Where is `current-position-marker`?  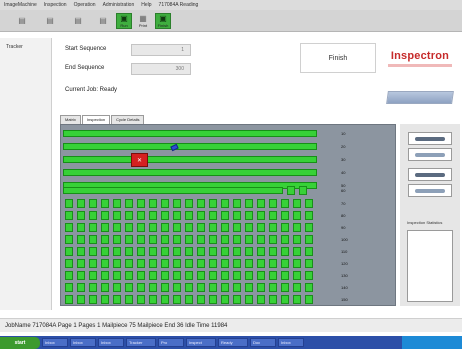 current-position-marker is located at coordinates (174, 147).